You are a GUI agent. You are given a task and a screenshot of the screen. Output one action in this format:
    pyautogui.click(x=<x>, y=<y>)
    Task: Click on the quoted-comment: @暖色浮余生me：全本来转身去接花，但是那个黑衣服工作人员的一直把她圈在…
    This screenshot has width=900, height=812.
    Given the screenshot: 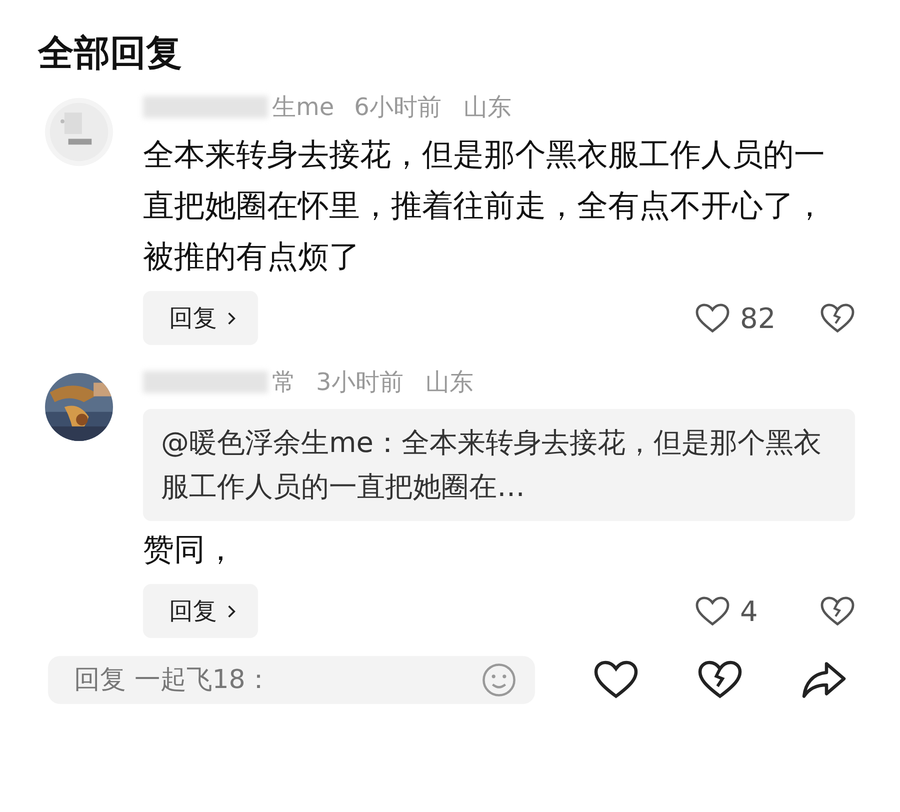 What is the action you would take?
    pyautogui.click(x=499, y=465)
    